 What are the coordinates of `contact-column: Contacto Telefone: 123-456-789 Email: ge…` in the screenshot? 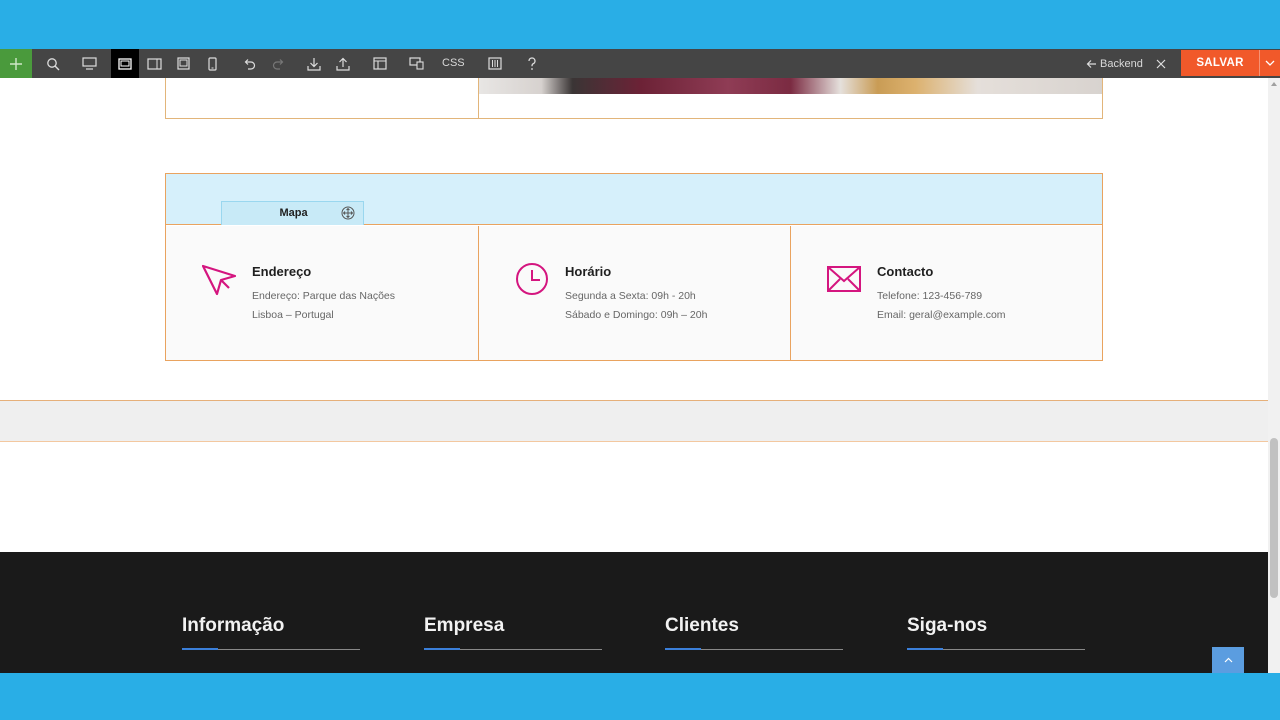 It's located at (946, 293).